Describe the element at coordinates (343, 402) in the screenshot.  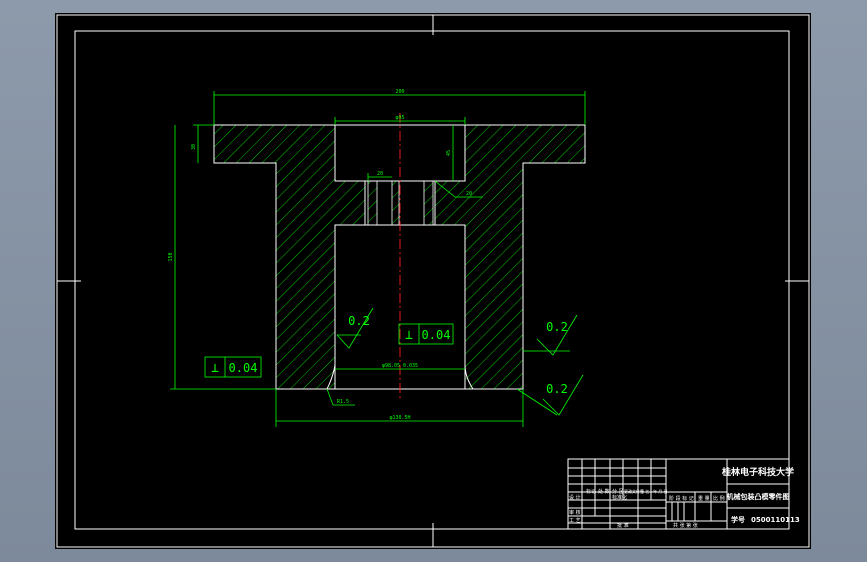
I see `dim-fillet: R1.5` at that location.